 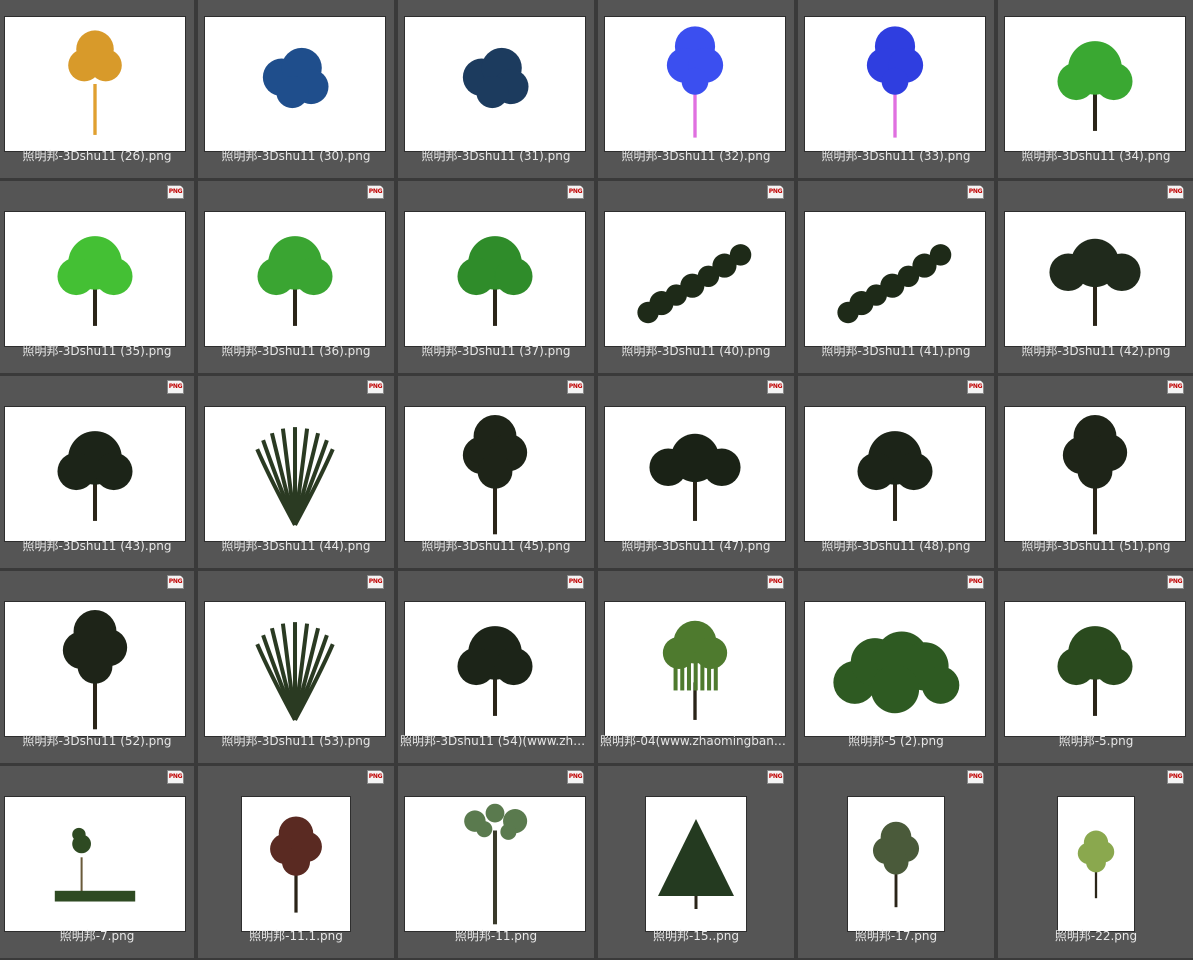 I want to click on file-name-label: 照明邦-3Dshu11 (31).png, so click(x=496, y=156).